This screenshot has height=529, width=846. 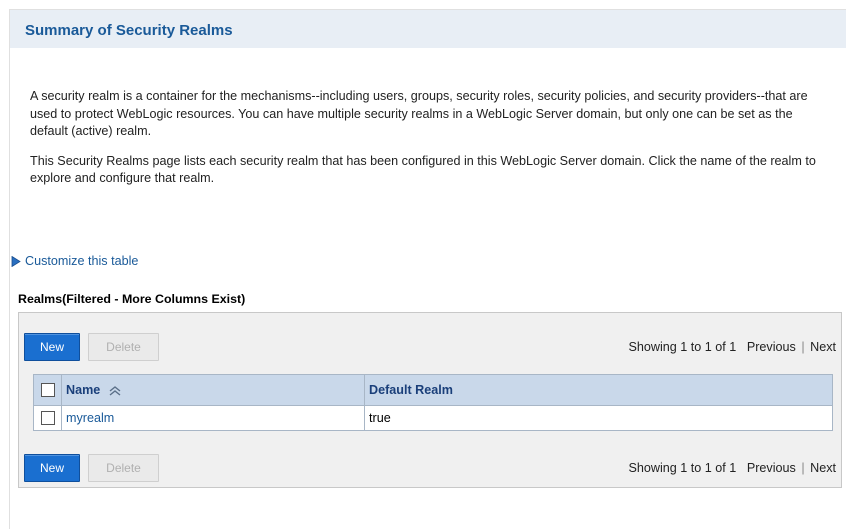 What do you see at coordinates (428, 29) in the screenshot?
I see `title-bar: Summary of Security Realms` at bounding box center [428, 29].